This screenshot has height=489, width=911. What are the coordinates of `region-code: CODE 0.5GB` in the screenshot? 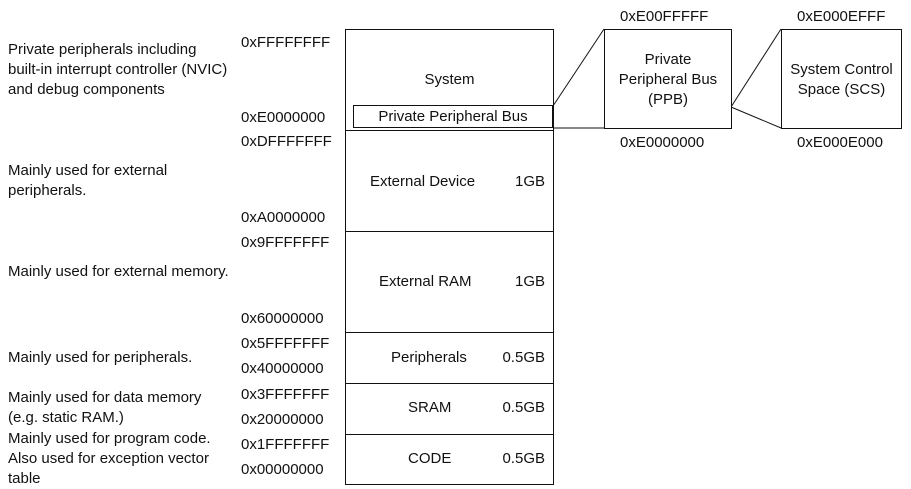 It's located at (449, 459).